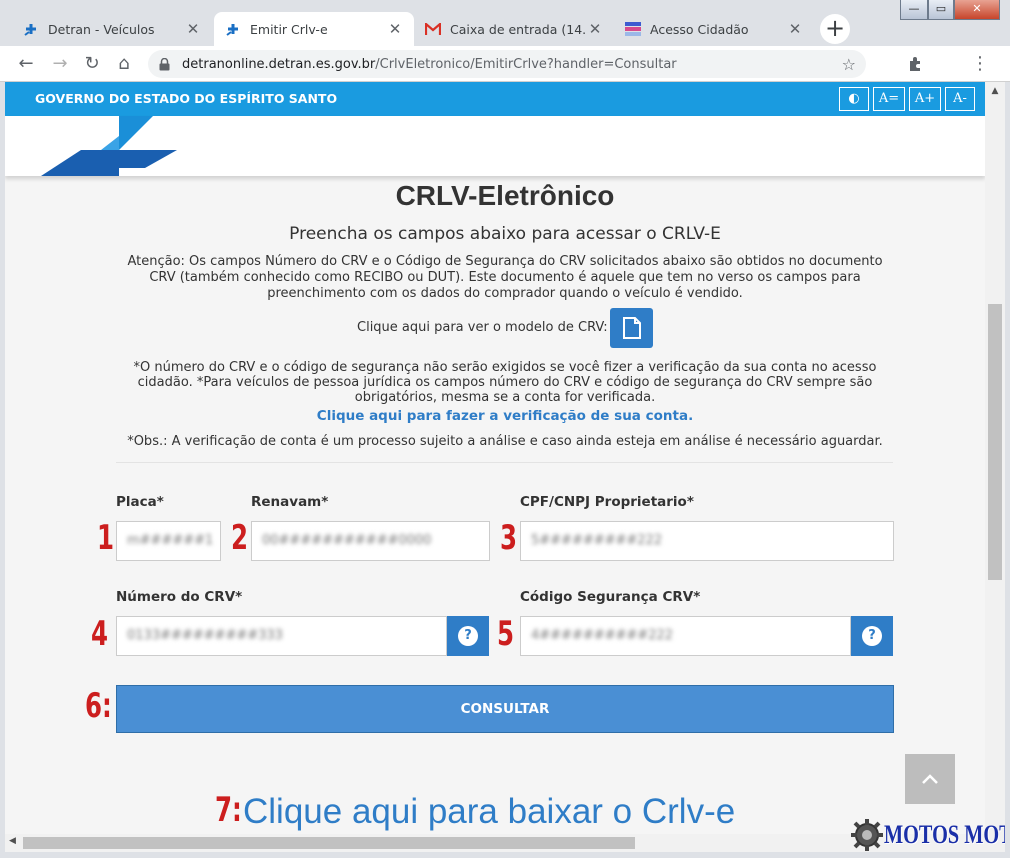 This screenshot has width=1010, height=858. I want to click on tab-title: Caixa de entrada (14.135), so click(518, 29).